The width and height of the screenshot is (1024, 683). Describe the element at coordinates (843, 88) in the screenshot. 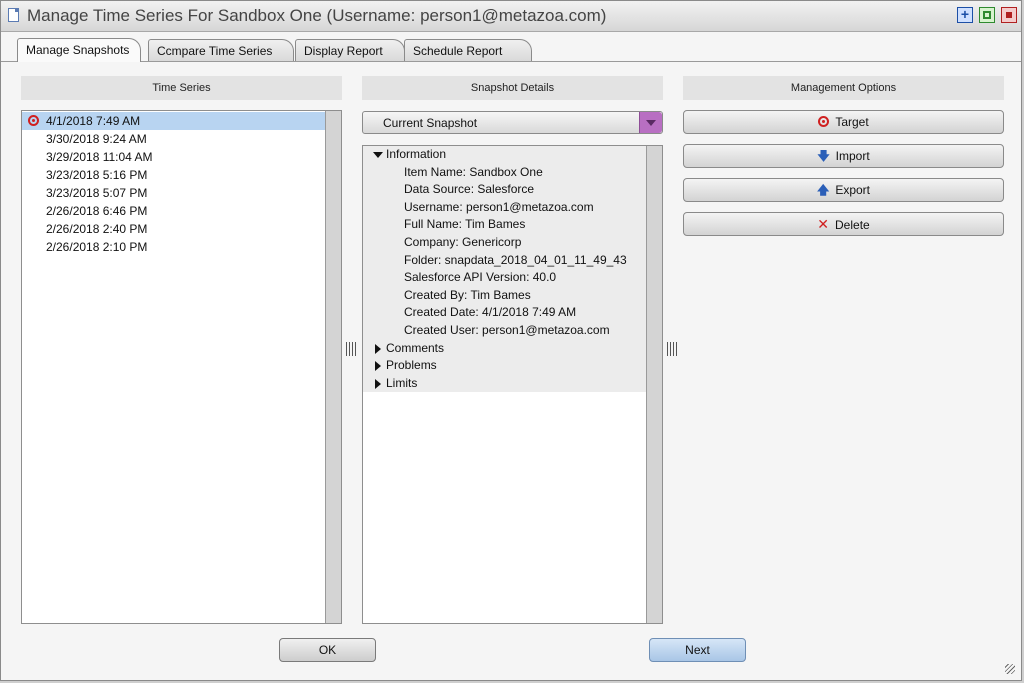

I see `management-options-header: Management Options` at that location.